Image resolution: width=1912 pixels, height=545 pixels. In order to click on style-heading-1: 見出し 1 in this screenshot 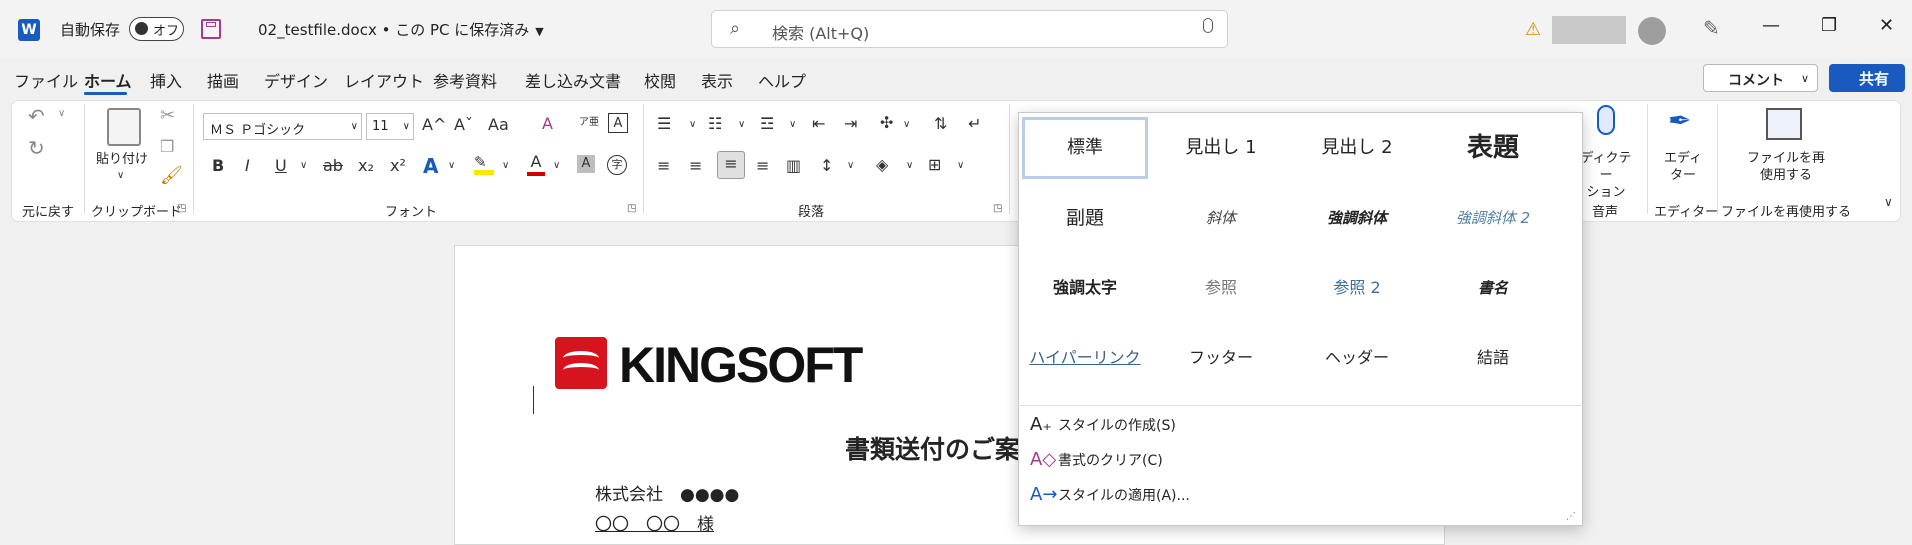, I will do `click(1221, 148)`.